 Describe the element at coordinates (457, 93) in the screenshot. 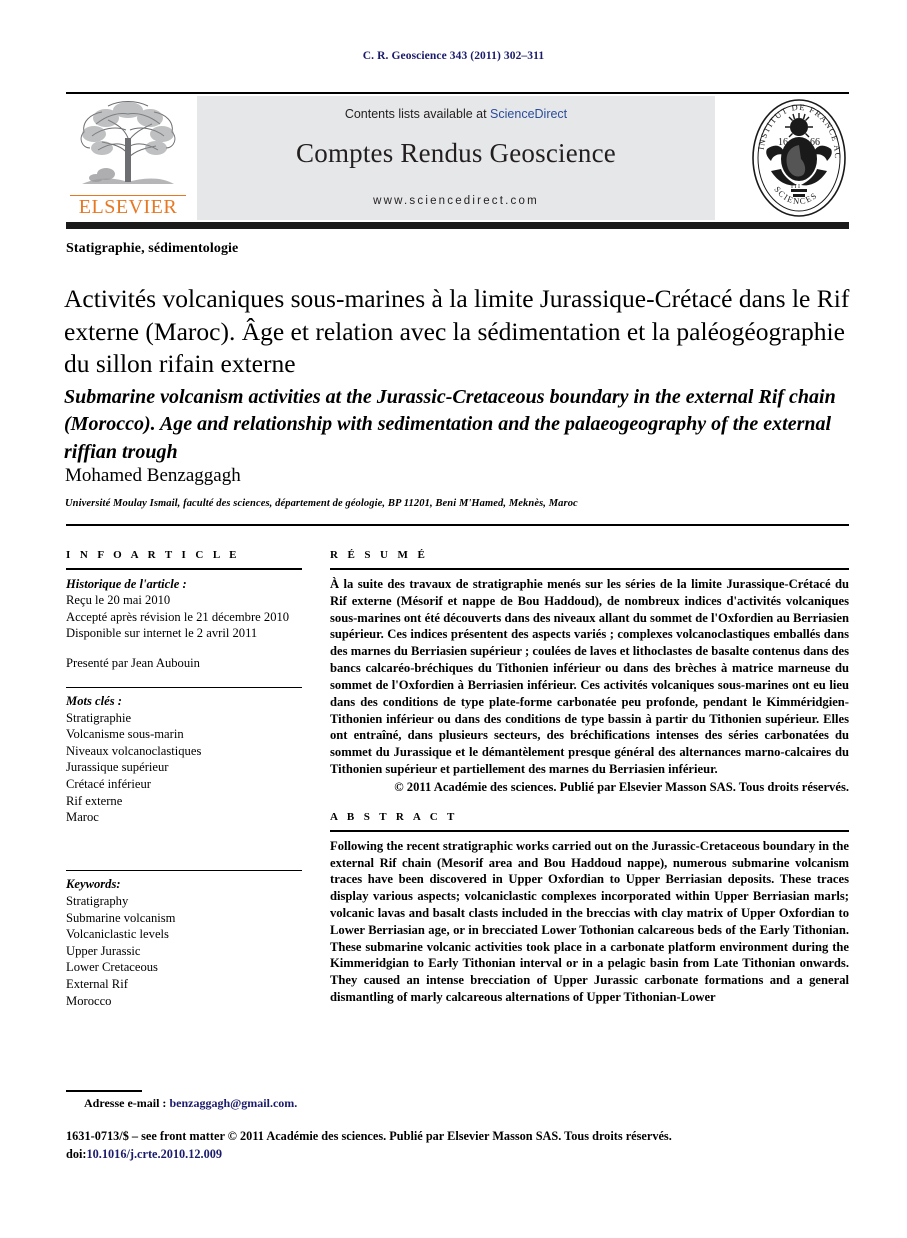

I see `masthead-top-rule` at that location.